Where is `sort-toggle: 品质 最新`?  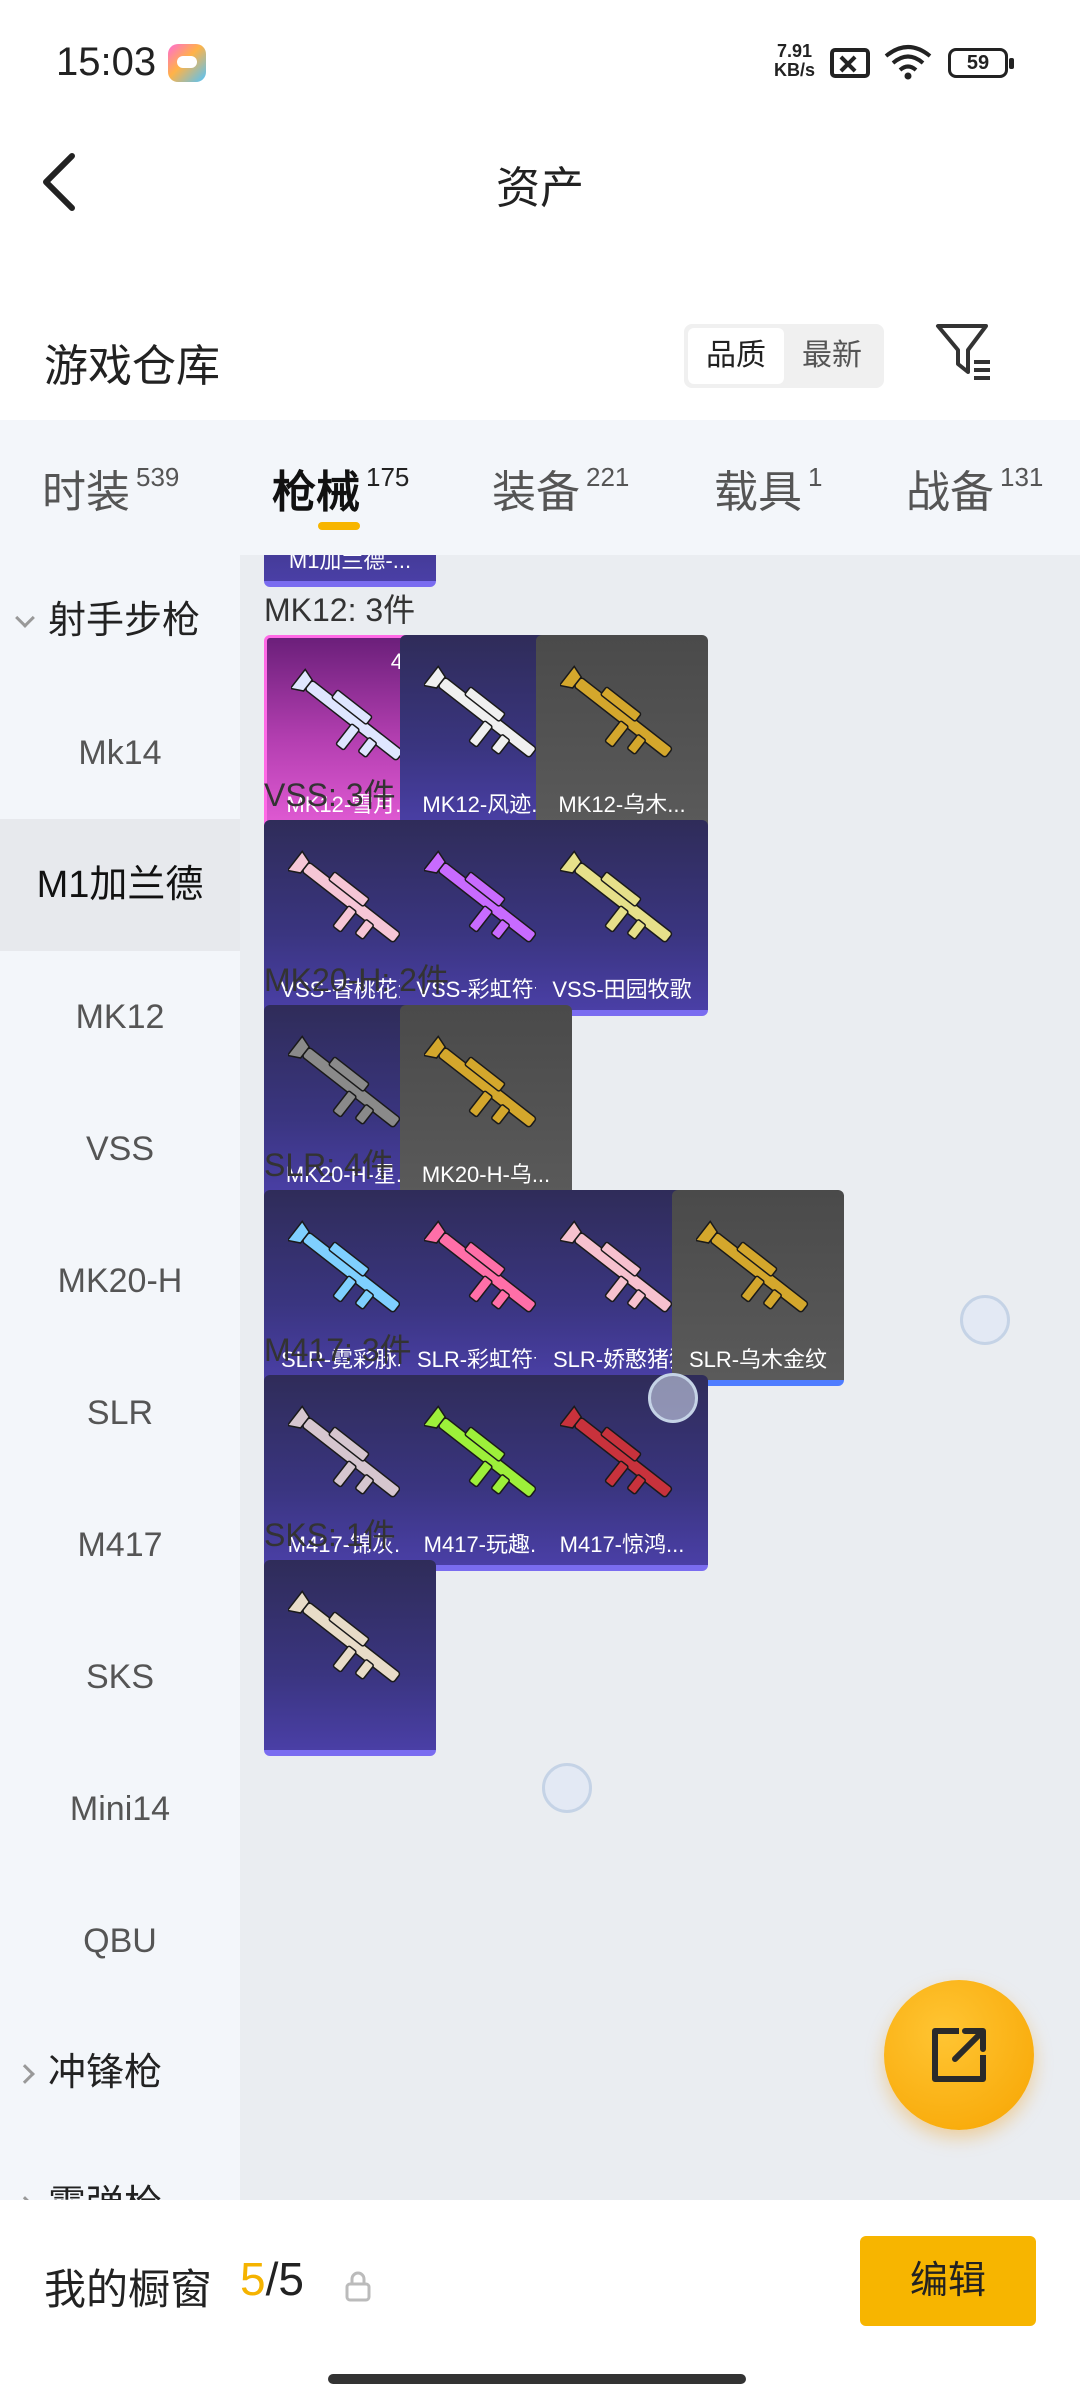
sort-toggle: 品质 最新 is located at coordinates (784, 356).